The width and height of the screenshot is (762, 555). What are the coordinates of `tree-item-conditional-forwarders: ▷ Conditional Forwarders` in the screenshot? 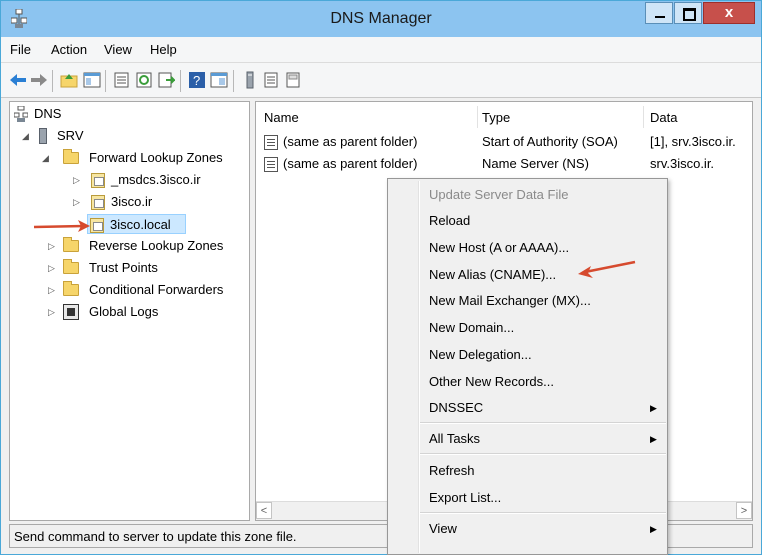 It's located at (130, 290).